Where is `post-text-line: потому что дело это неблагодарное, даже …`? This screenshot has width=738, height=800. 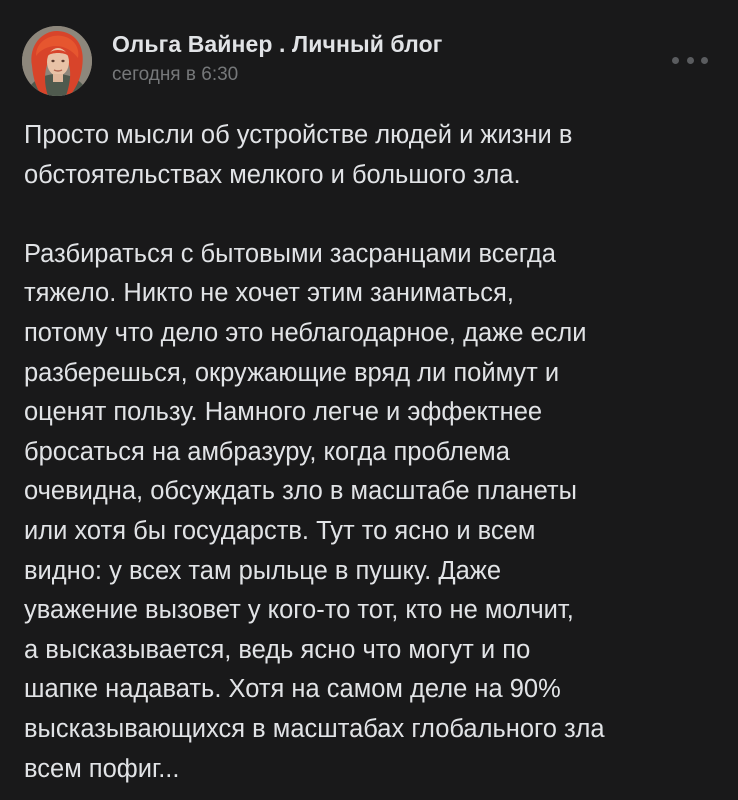
post-text-line: потому что дело это неблагодарное, даже … is located at coordinates (305, 332).